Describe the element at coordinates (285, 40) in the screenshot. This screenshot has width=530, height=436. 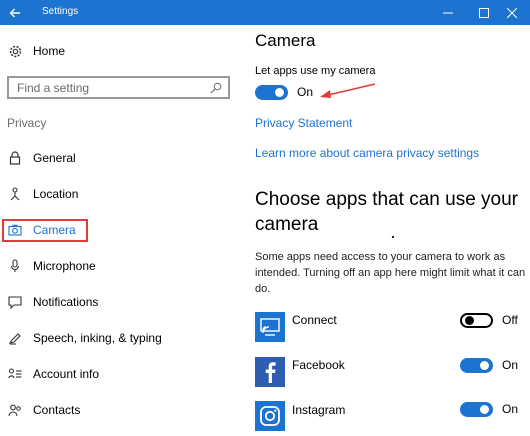
I see `page-title: Camera` at that location.